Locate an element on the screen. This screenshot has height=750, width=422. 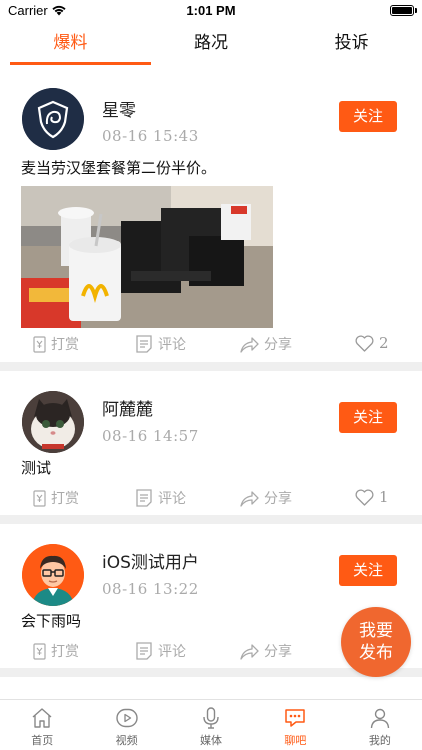
battery-icon is located at coordinates (402, 10).